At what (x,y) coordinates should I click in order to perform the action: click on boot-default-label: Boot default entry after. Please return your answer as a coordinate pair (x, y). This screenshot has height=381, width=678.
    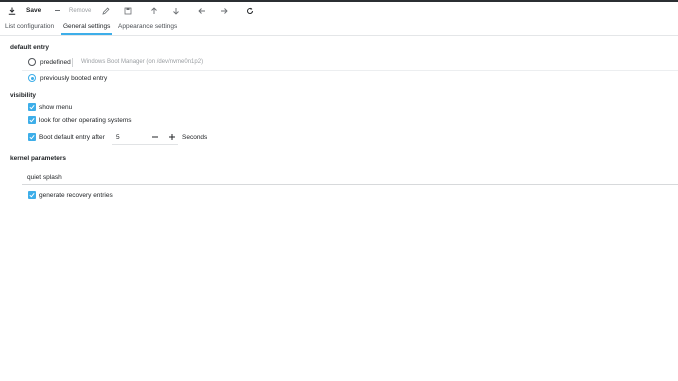
    Looking at the image, I should click on (72, 137).